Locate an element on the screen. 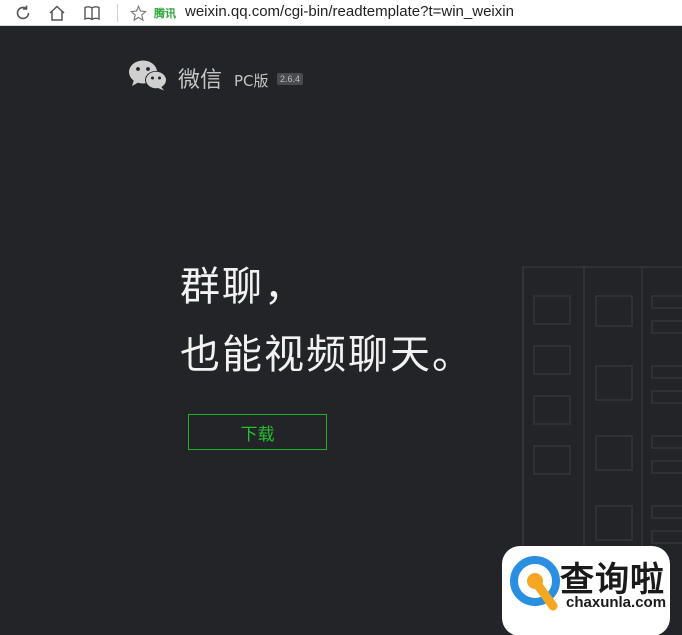 This screenshot has width=682, height=635. watermark-q-logo-icon is located at coordinates (535, 583).